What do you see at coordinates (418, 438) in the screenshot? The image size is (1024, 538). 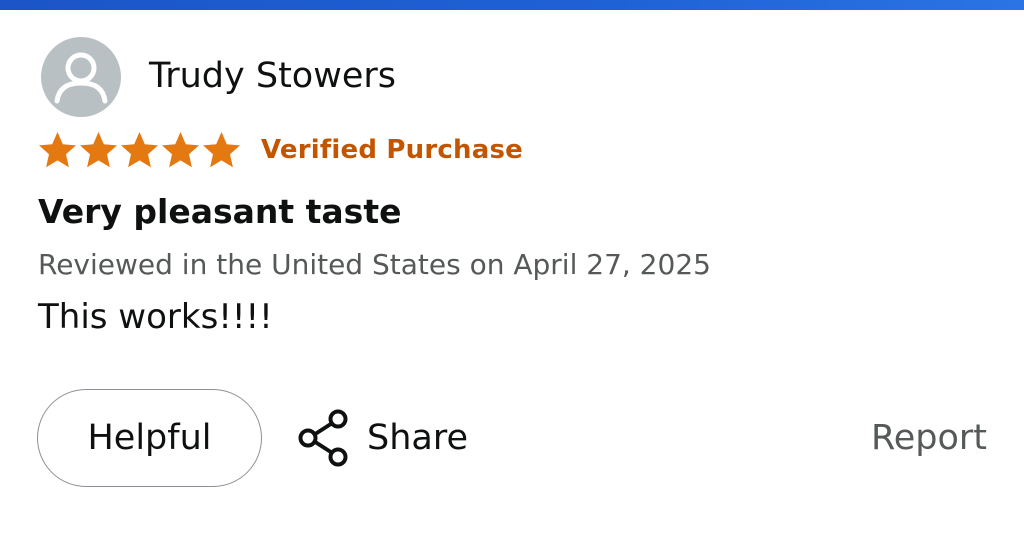 I see `share-label: Share` at bounding box center [418, 438].